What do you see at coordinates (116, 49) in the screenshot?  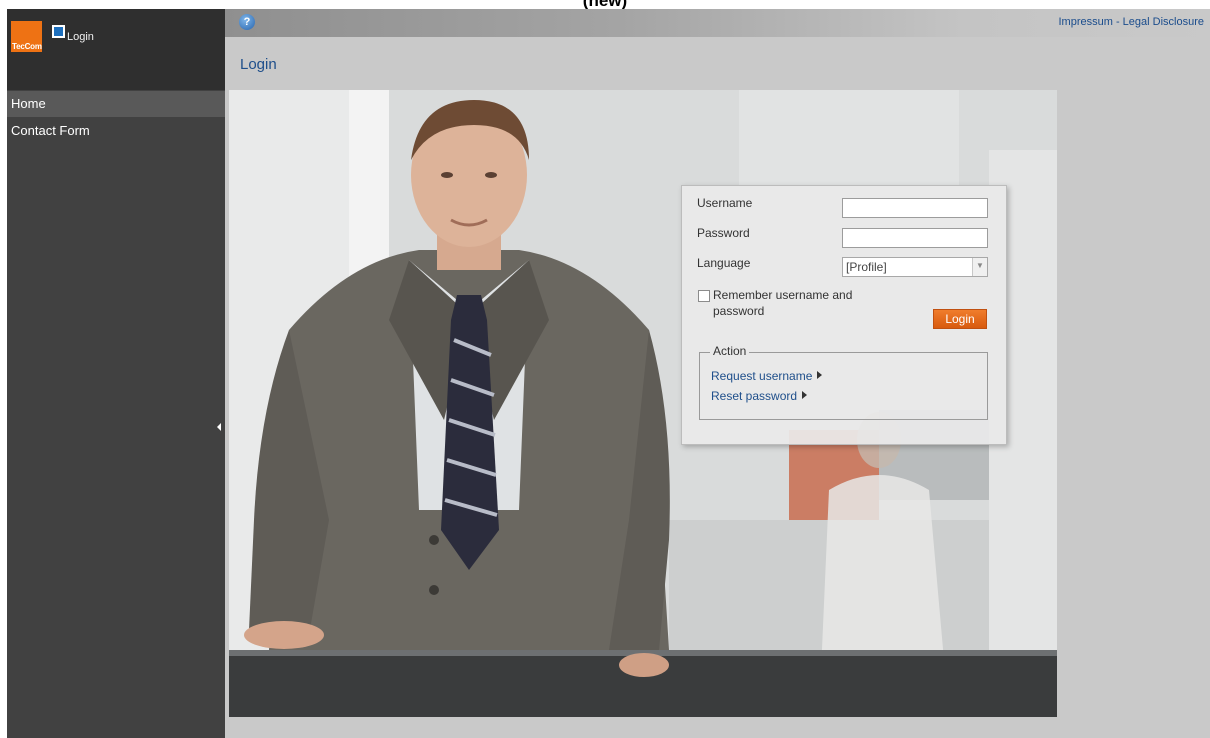 I see `logo-area: TecCom Login` at bounding box center [116, 49].